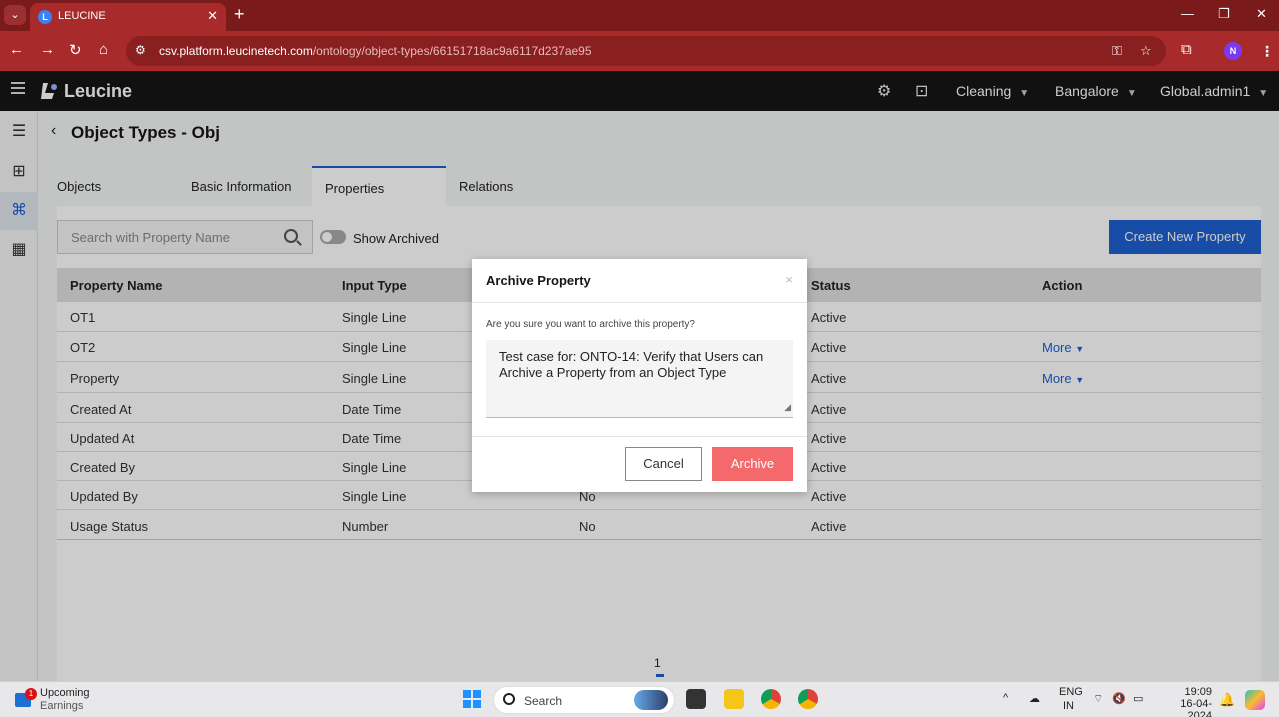 This screenshot has width=1279, height=717. Describe the element at coordinates (140, 50) in the screenshot. I see `site-info-icon: ⚙` at that location.